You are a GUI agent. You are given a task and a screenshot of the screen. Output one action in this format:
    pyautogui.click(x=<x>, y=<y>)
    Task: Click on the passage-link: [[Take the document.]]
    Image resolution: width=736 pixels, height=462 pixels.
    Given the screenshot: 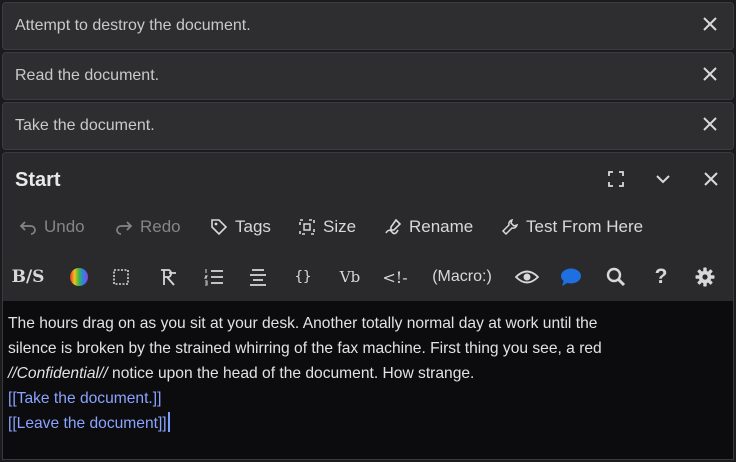 What is the action you would take?
    pyautogui.click(x=85, y=398)
    